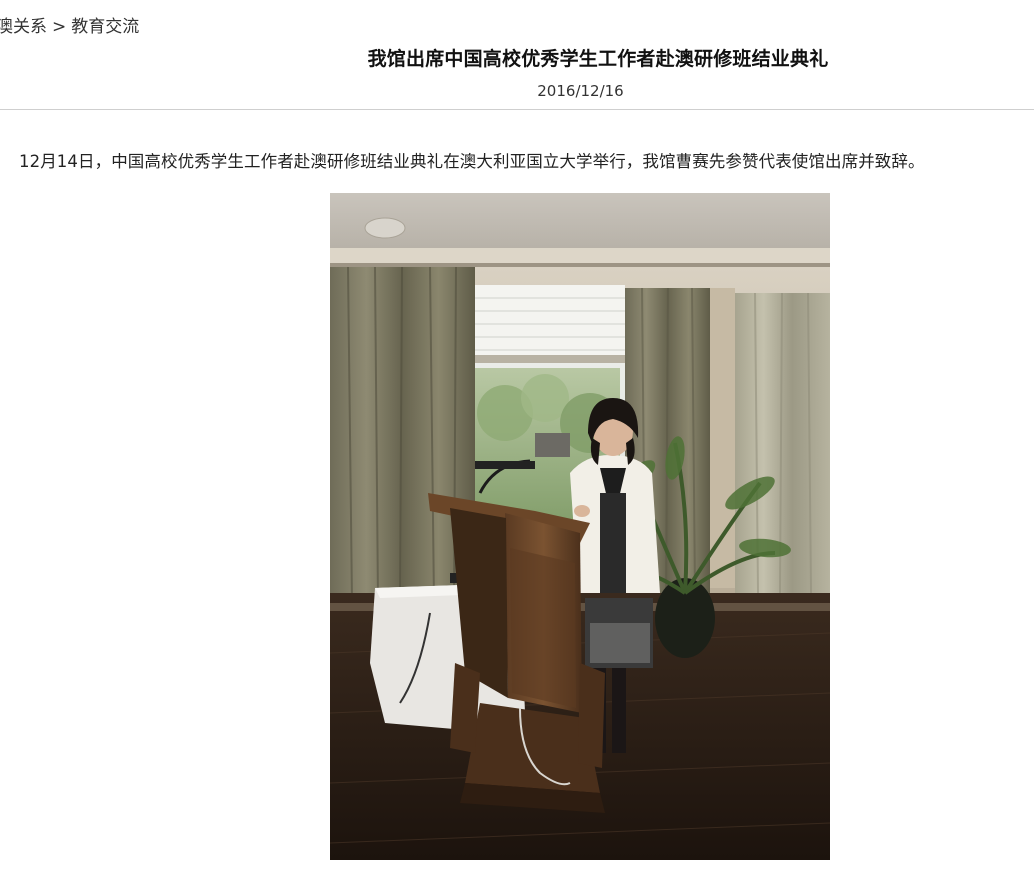 The height and width of the screenshot is (869, 1034). What do you see at coordinates (23, 27) in the screenshot?
I see `breadcrumb-item-relations: 澳关系` at bounding box center [23, 27].